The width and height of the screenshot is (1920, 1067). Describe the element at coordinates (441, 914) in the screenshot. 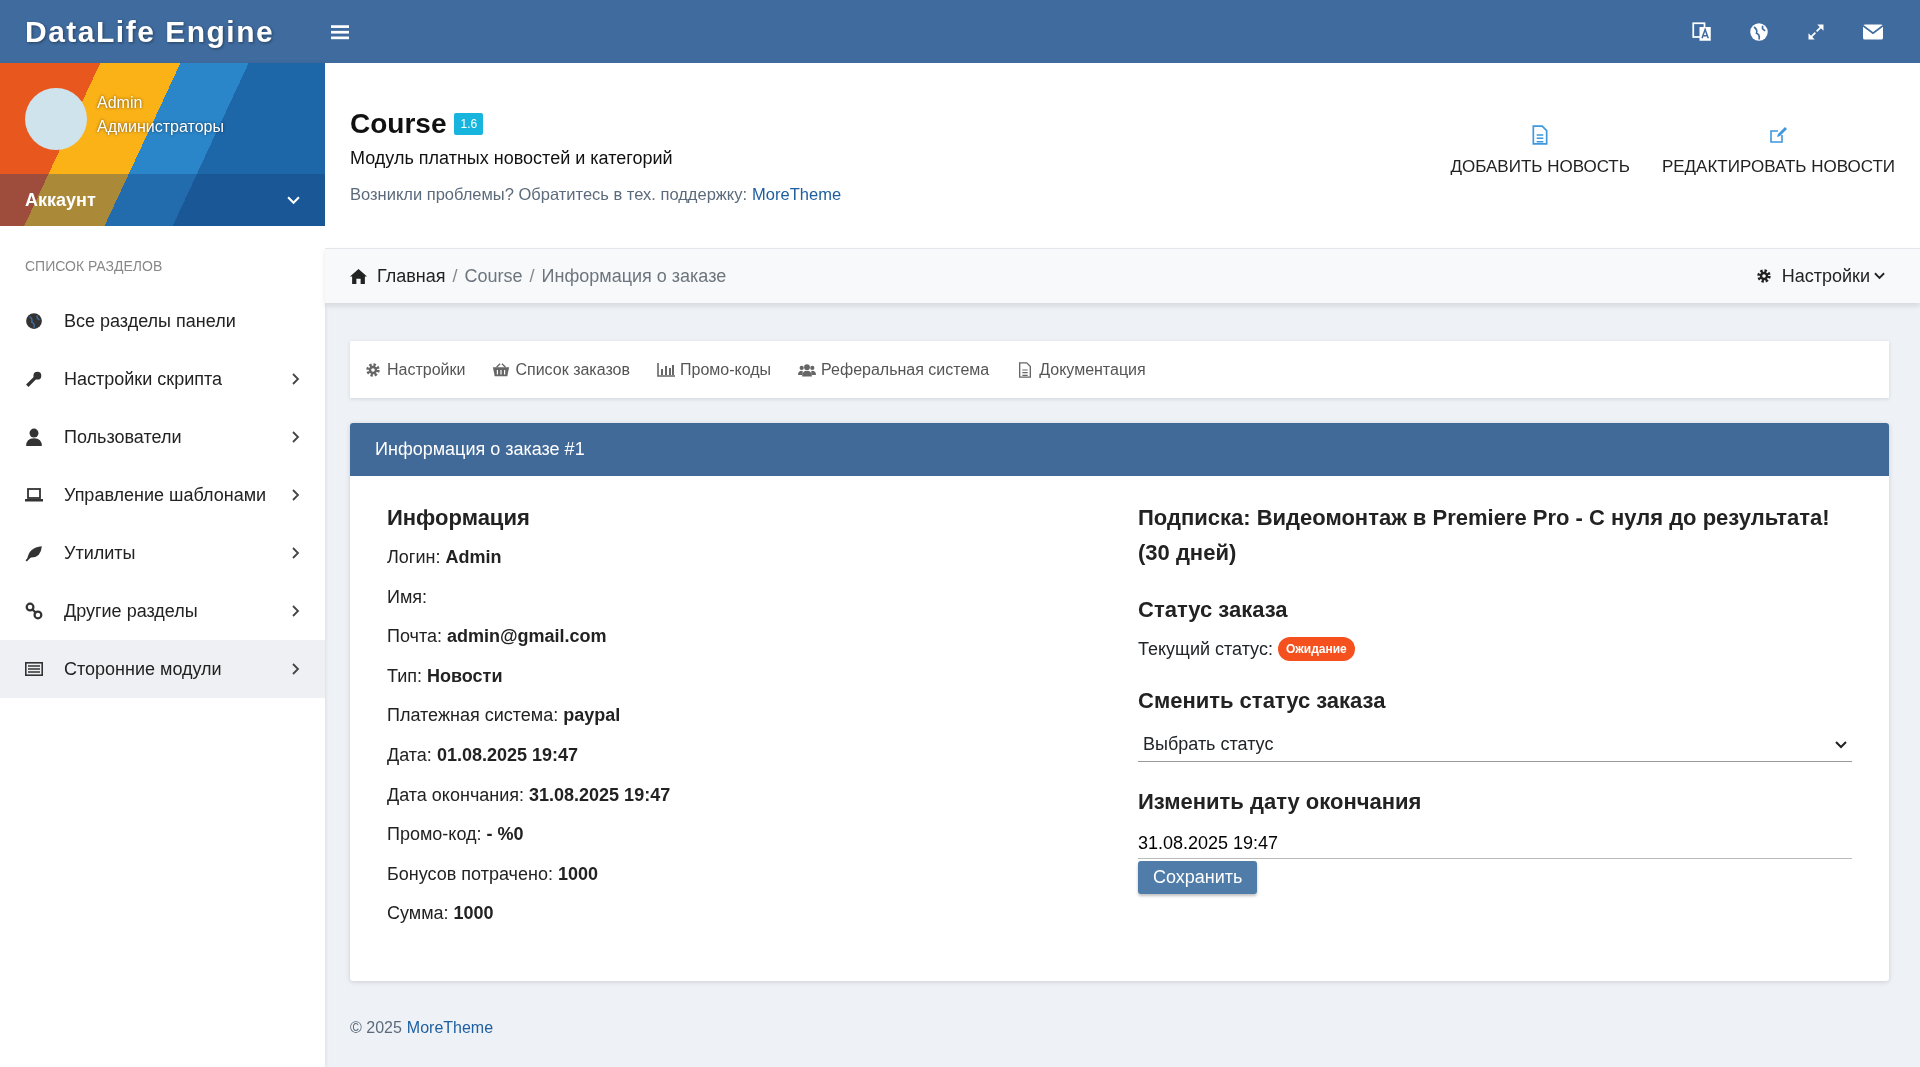

I see `info-line: Сумма: 1000` at that location.